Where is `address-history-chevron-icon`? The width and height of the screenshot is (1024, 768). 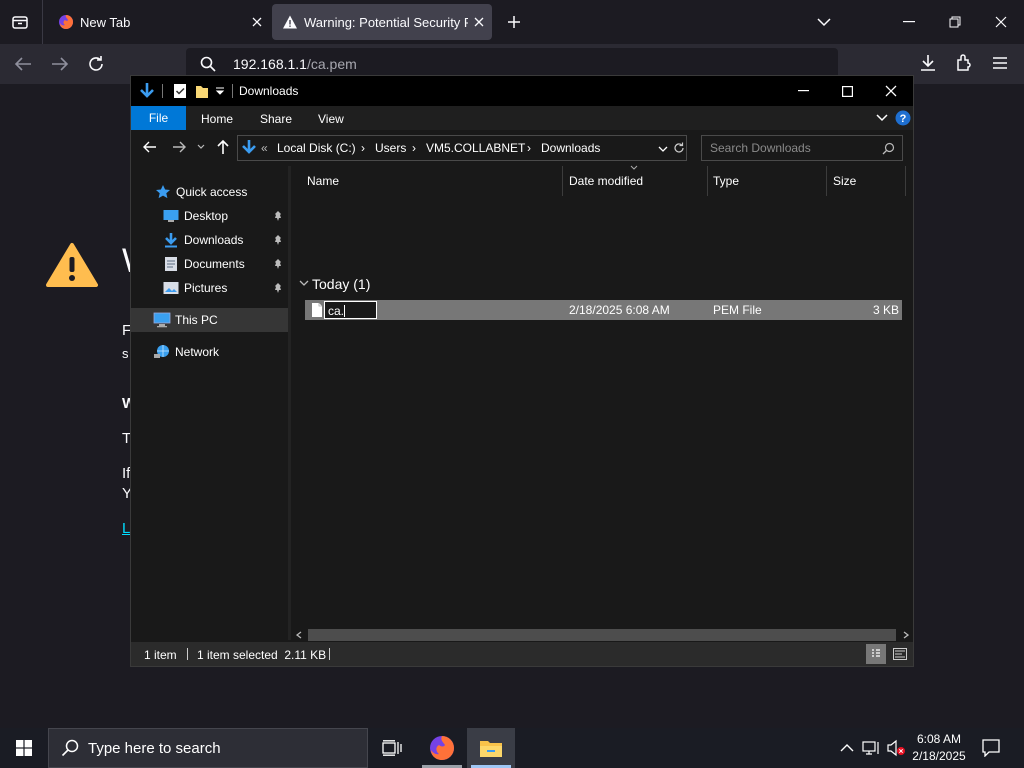 address-history-chevron-icon is located at coordinates (663, 149).